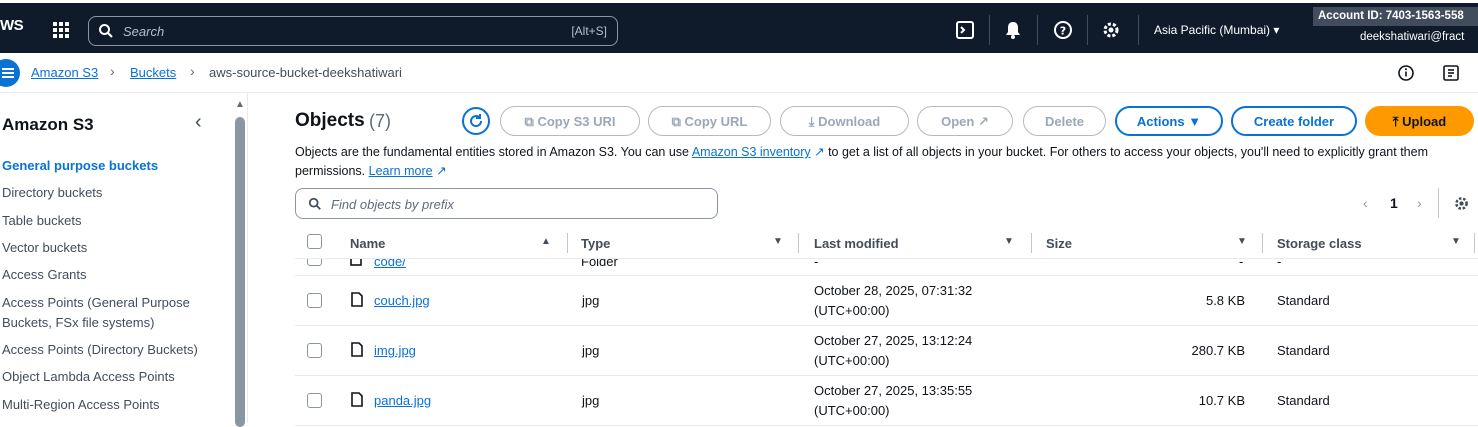 This screenshot has width=1478, height=427. What do you see at coordinates (1365, 203) in the screenshot?
I see `previous-page-icon: ‹` at bounding box center [1365, 203].